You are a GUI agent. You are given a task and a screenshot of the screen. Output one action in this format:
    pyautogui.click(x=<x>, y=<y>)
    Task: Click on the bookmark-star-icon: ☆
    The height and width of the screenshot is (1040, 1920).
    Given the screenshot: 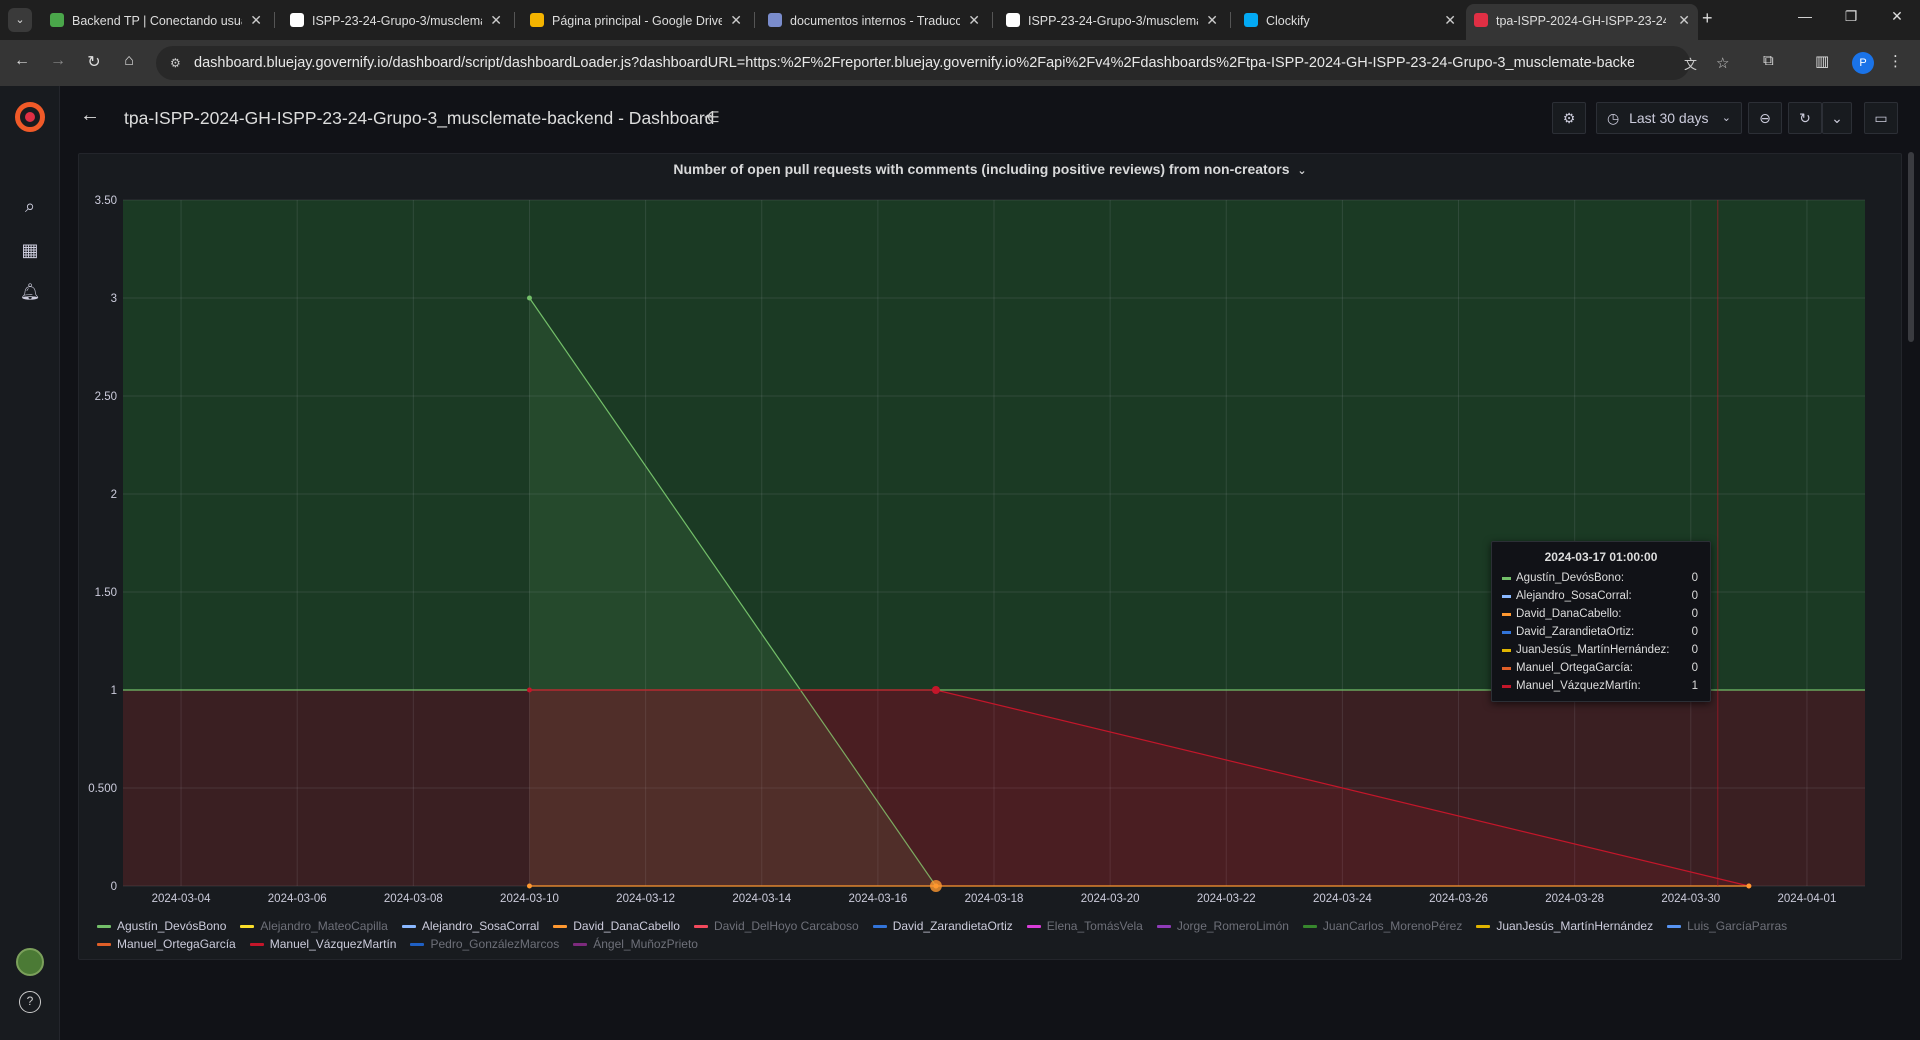 What is the action you would take?
    pyautogui.click(x=1722, y=63)
    